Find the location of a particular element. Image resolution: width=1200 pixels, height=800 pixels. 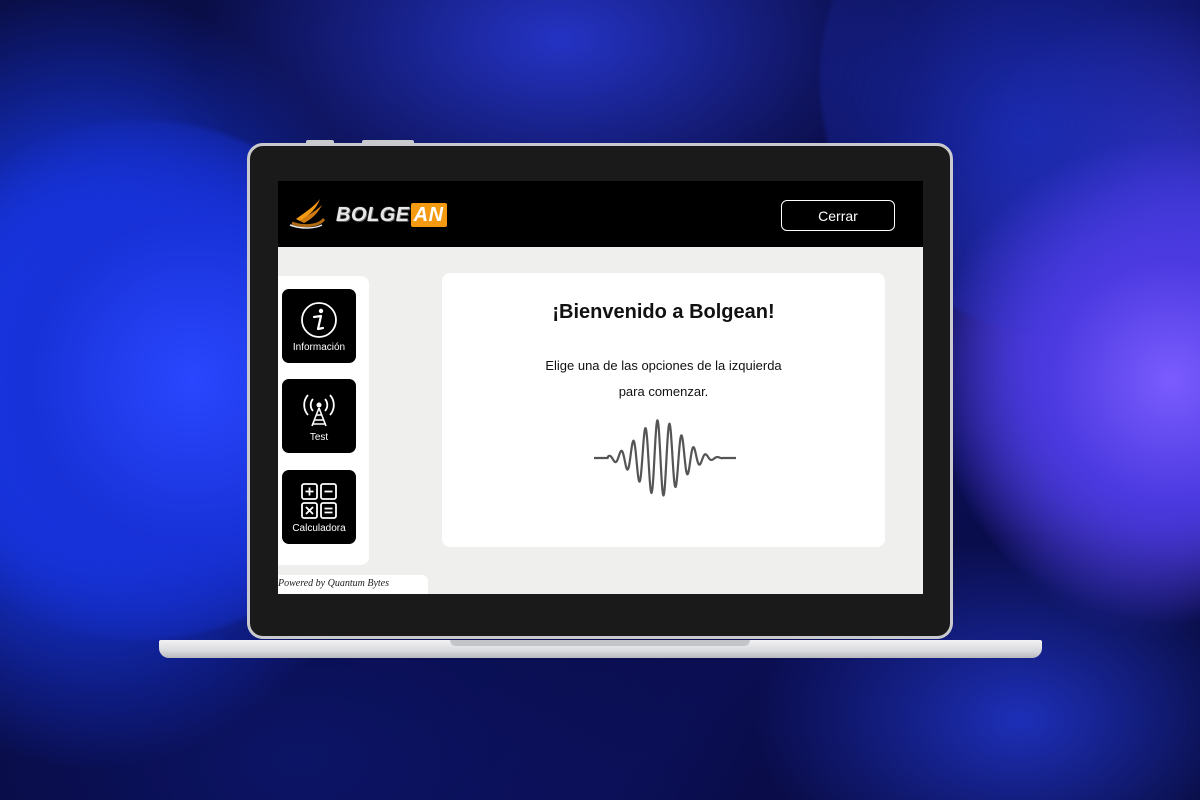

sidebar-item-informacion: Información is located at coordinates (319, 326).